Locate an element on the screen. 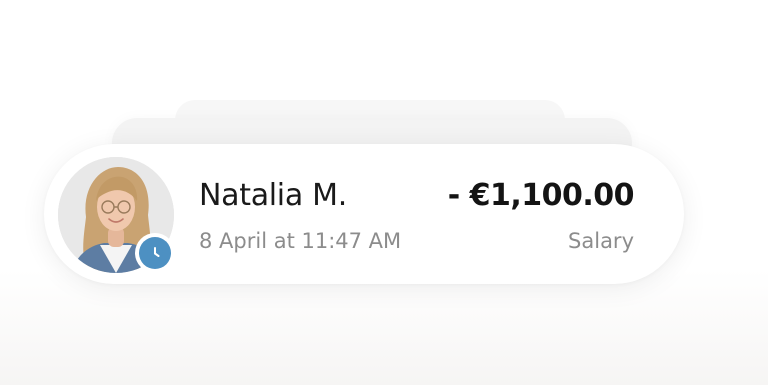  transaction-category: Salary is located at coordinates (601, 241).